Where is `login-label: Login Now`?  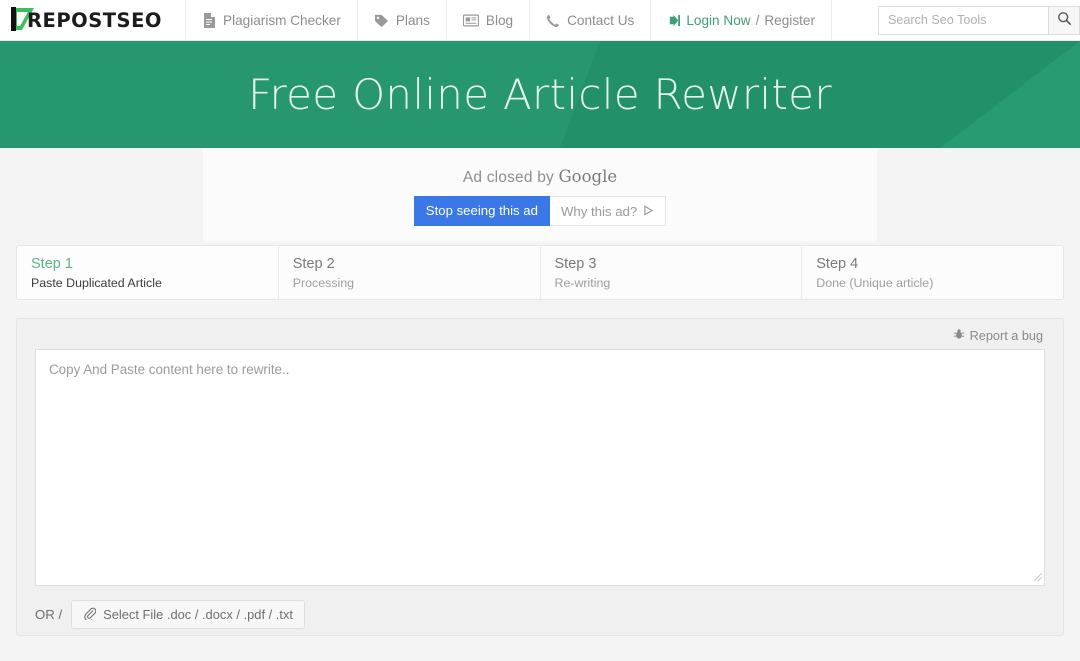
login-label: Login Now is located at coordinates (718, 20).